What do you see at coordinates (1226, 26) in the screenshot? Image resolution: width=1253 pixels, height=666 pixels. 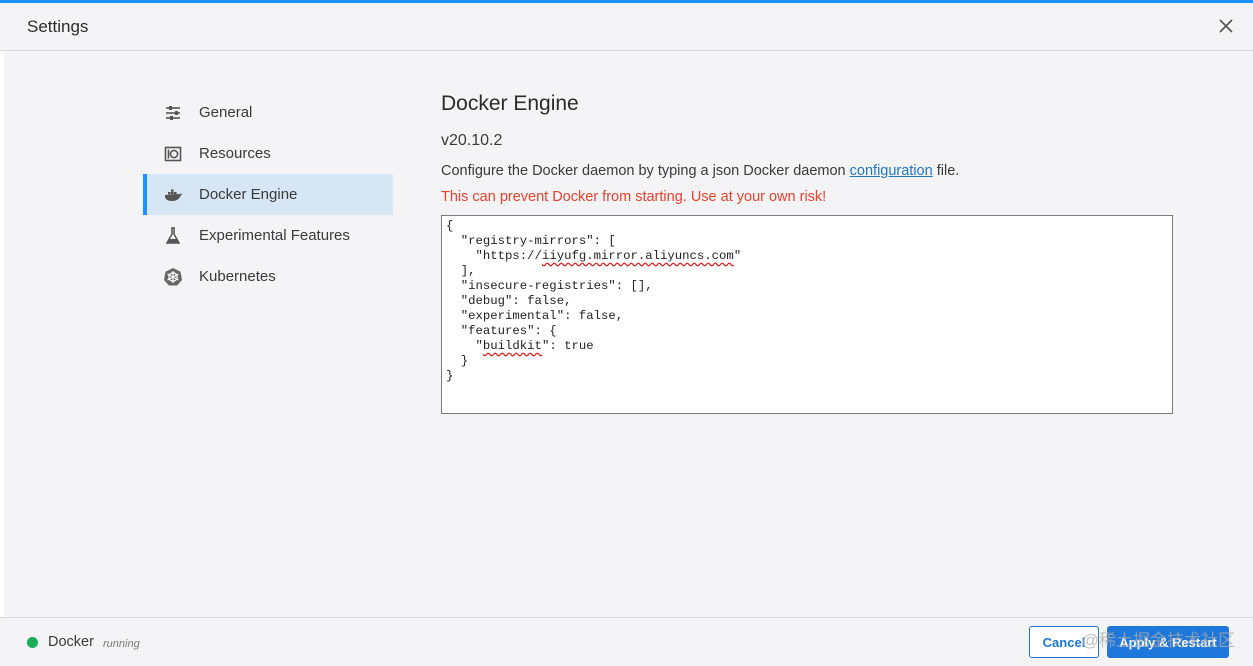 I see `close-icon` at bounding box center [1226, 26].